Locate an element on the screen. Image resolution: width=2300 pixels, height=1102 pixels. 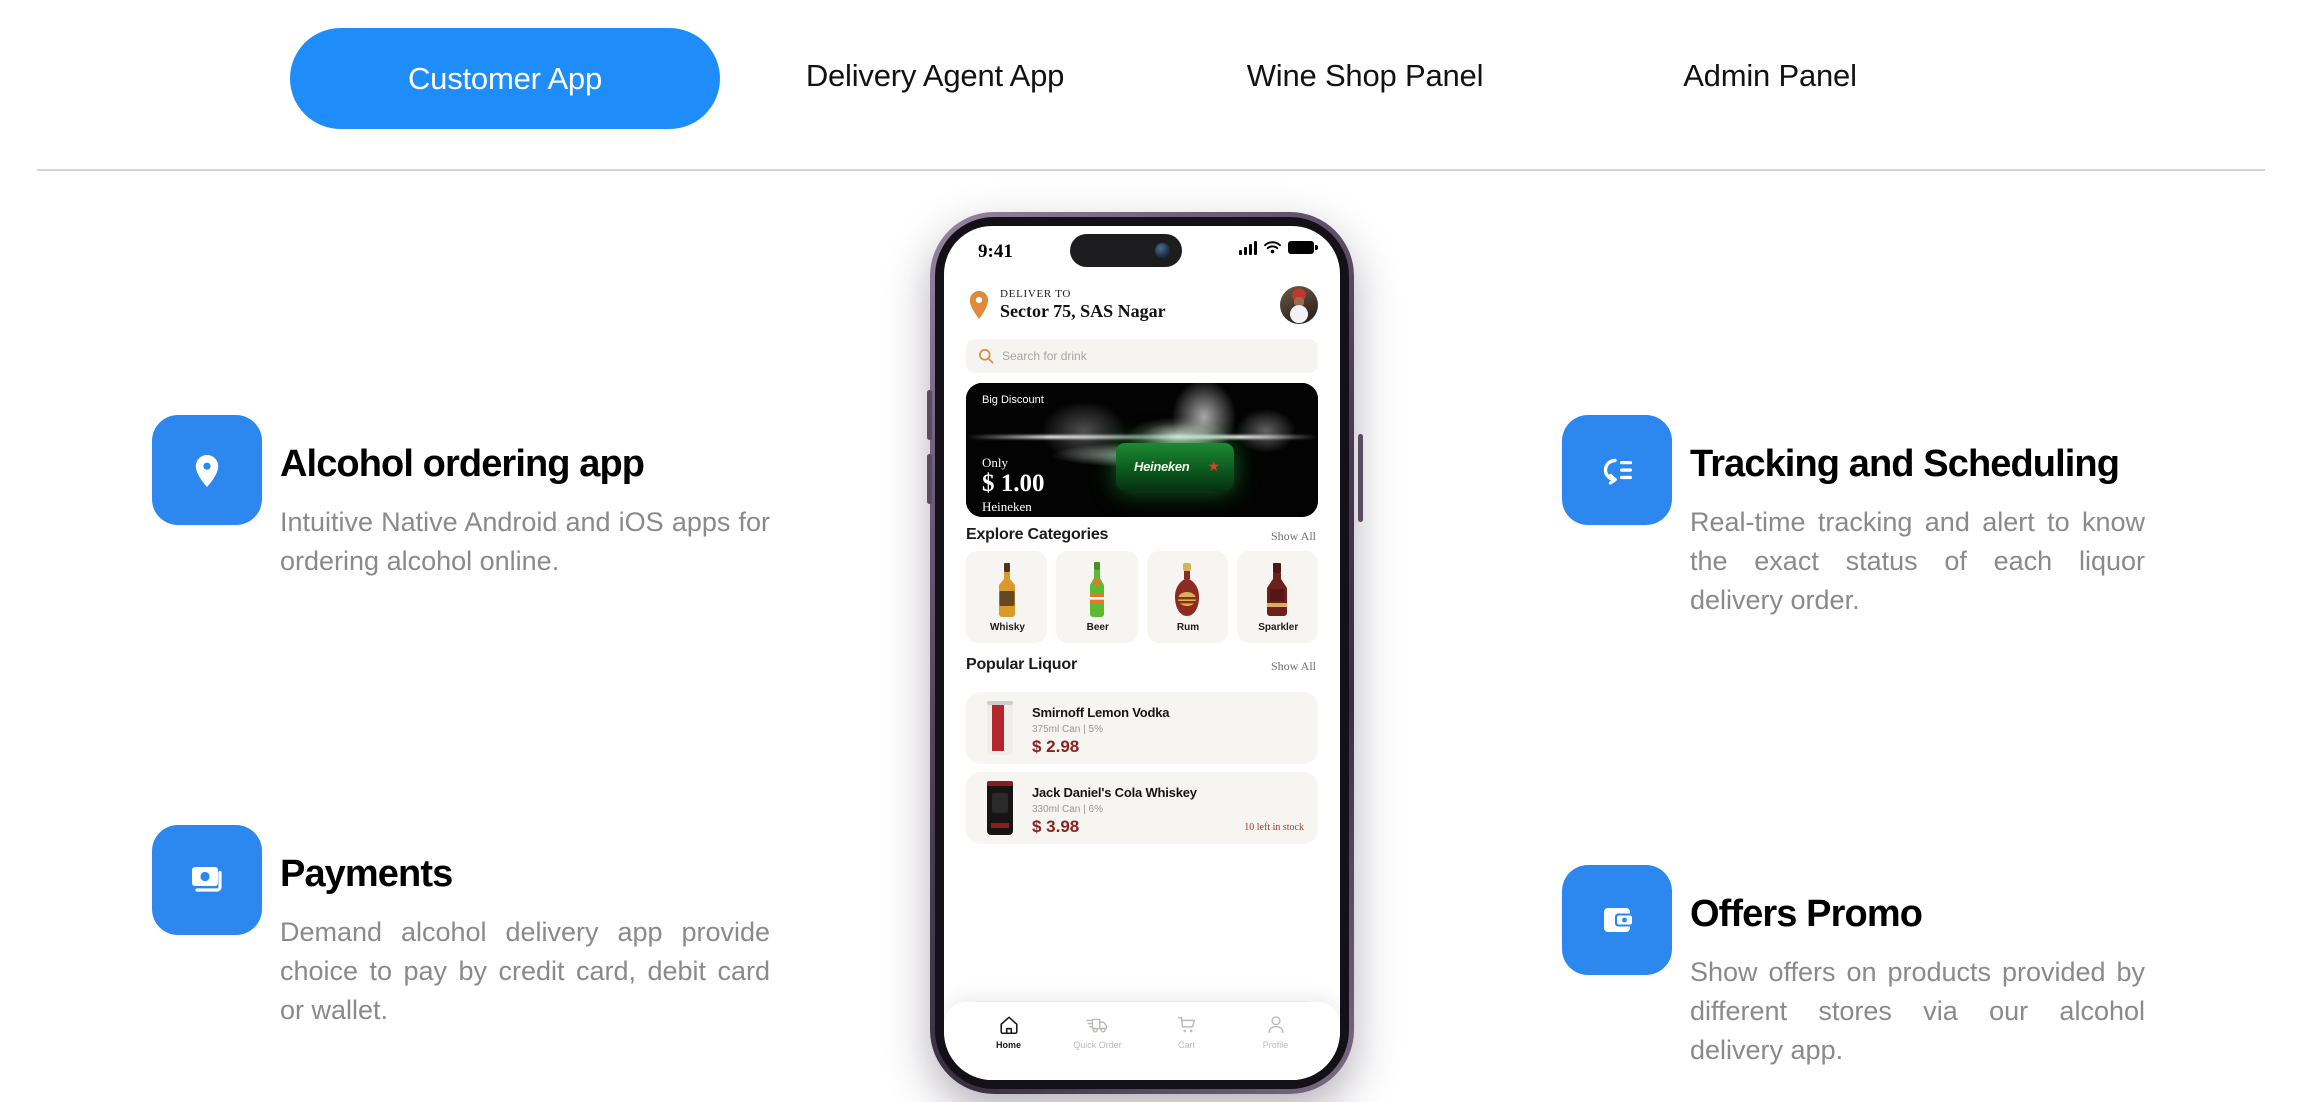
category-item-beer: Beer is located at coordinates (1097, 597).